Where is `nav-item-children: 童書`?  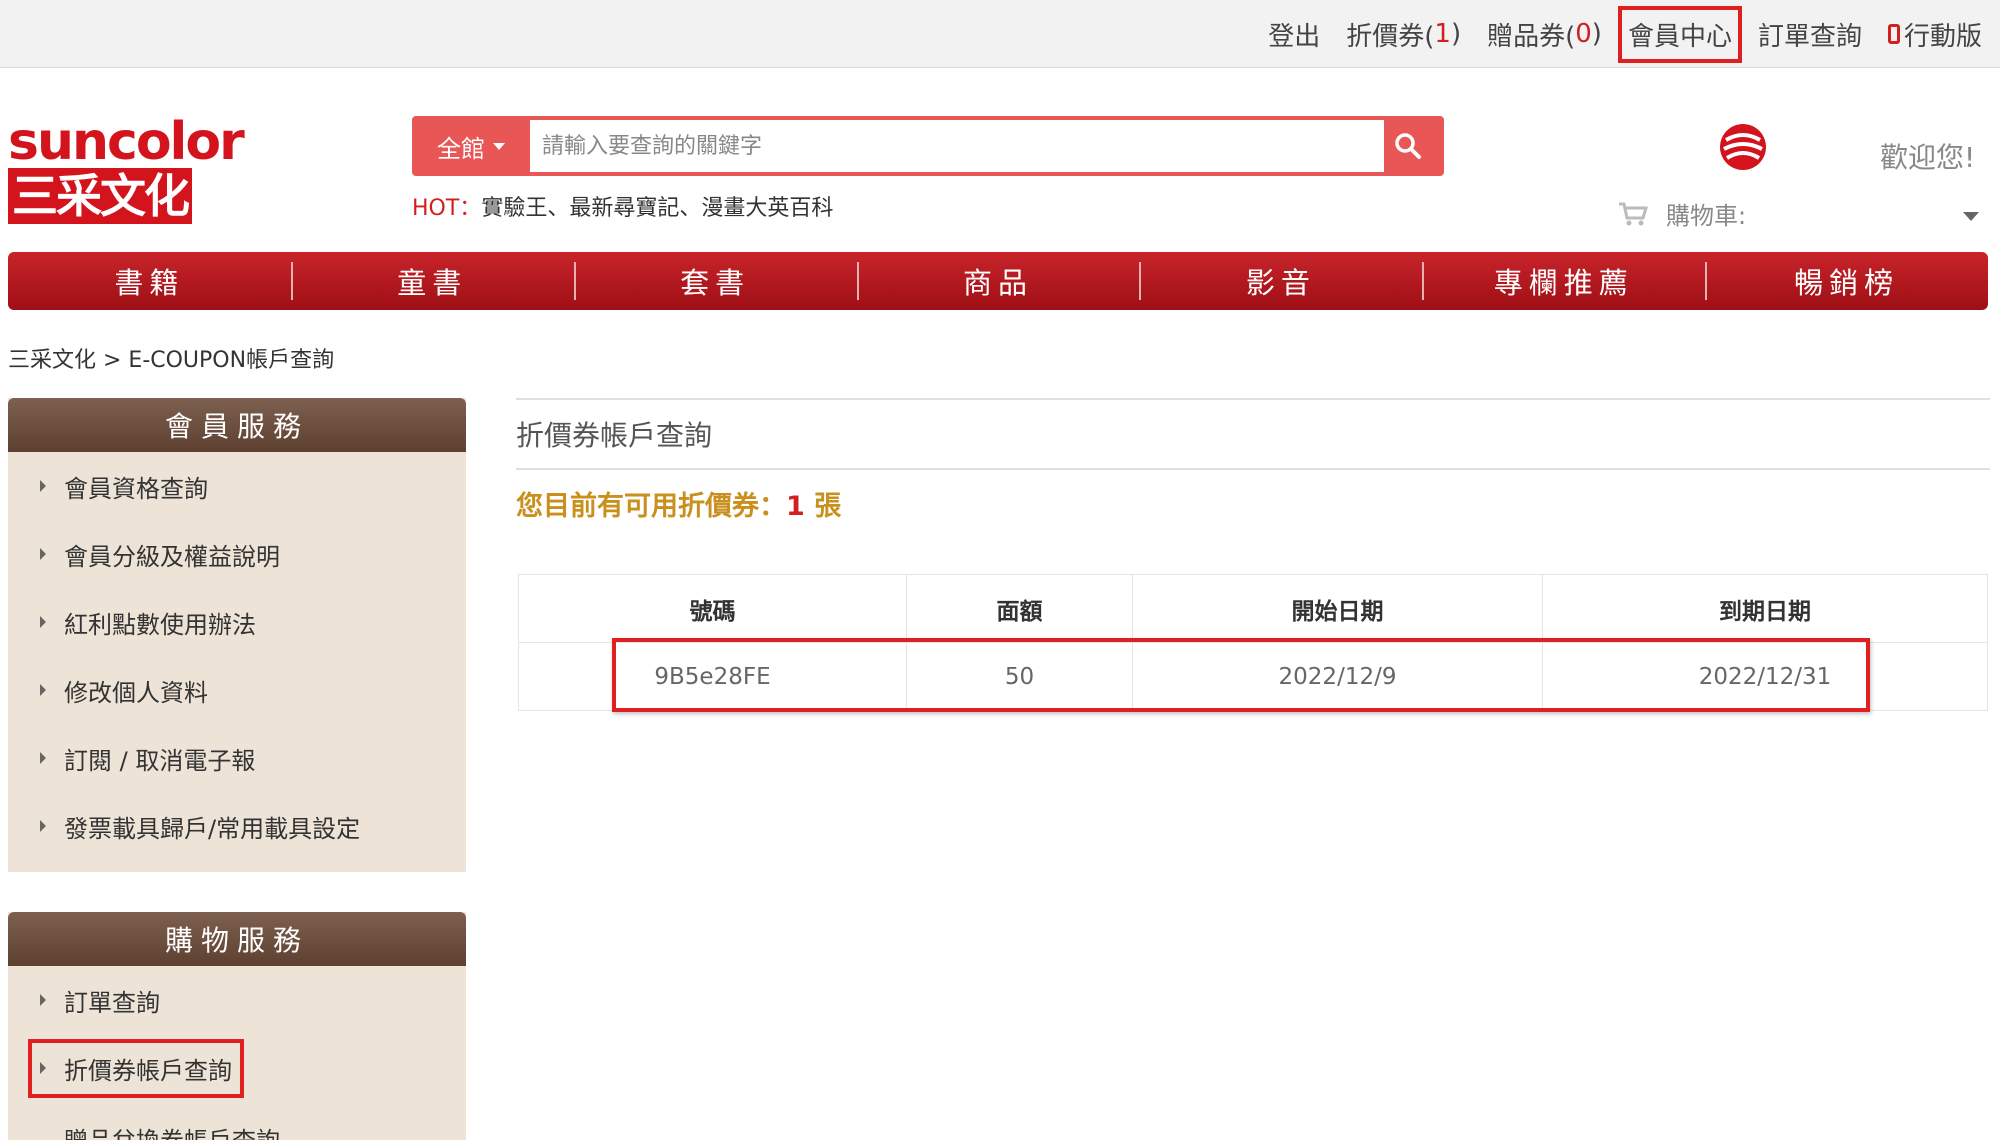
nav-item-children: 童書 is located at coordinates (432, 281).